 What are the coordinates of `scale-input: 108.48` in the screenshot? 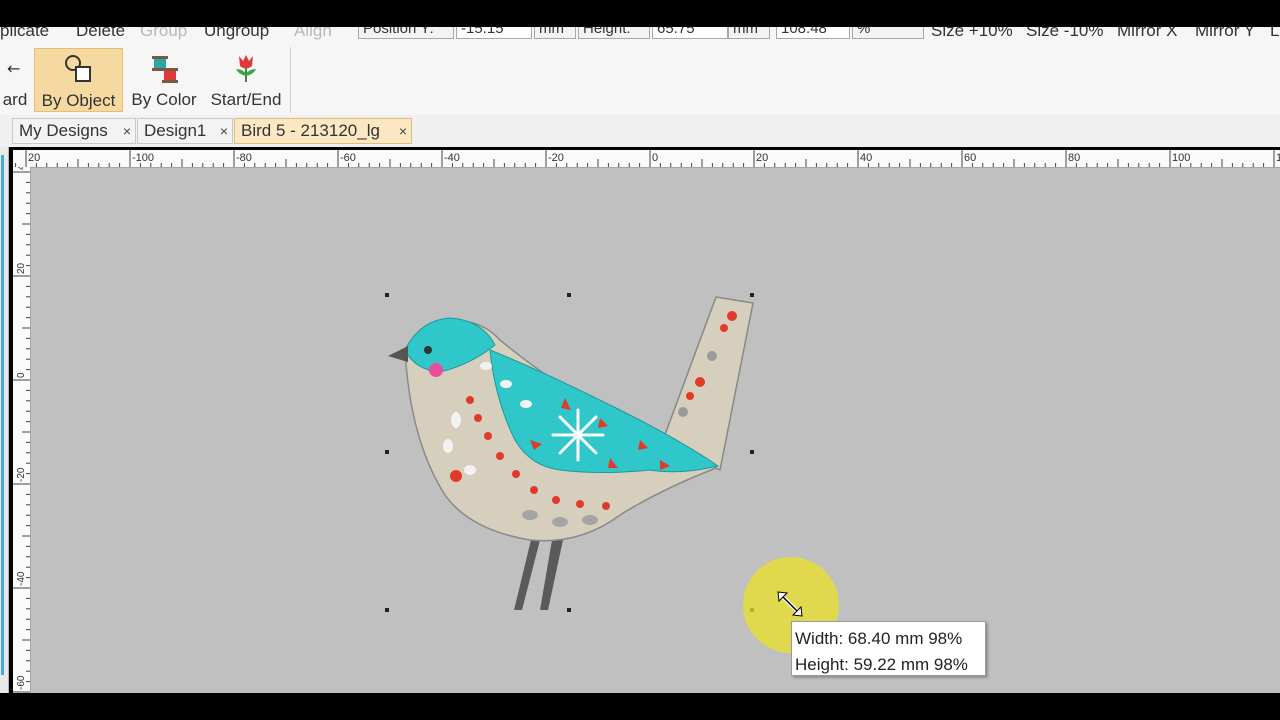 It's located at (813, 33).